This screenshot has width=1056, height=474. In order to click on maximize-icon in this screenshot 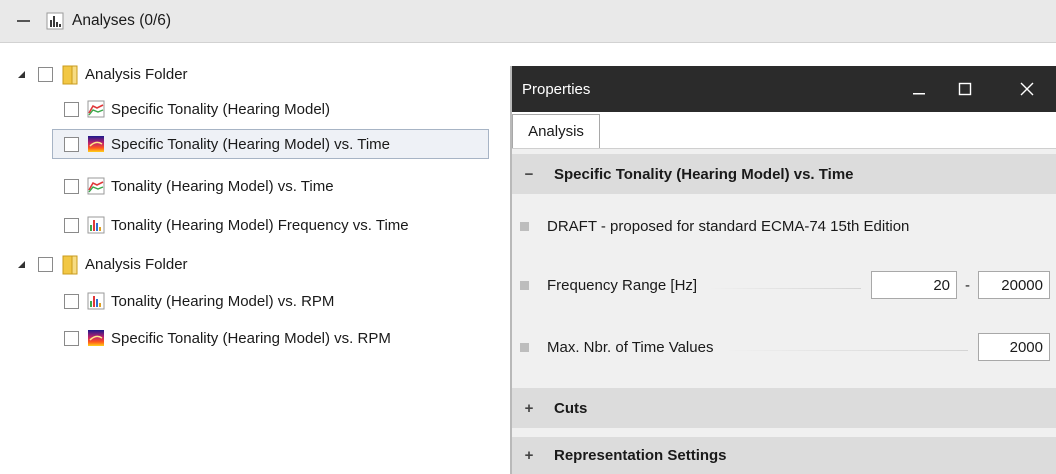, I will do `click(965, 89)`.